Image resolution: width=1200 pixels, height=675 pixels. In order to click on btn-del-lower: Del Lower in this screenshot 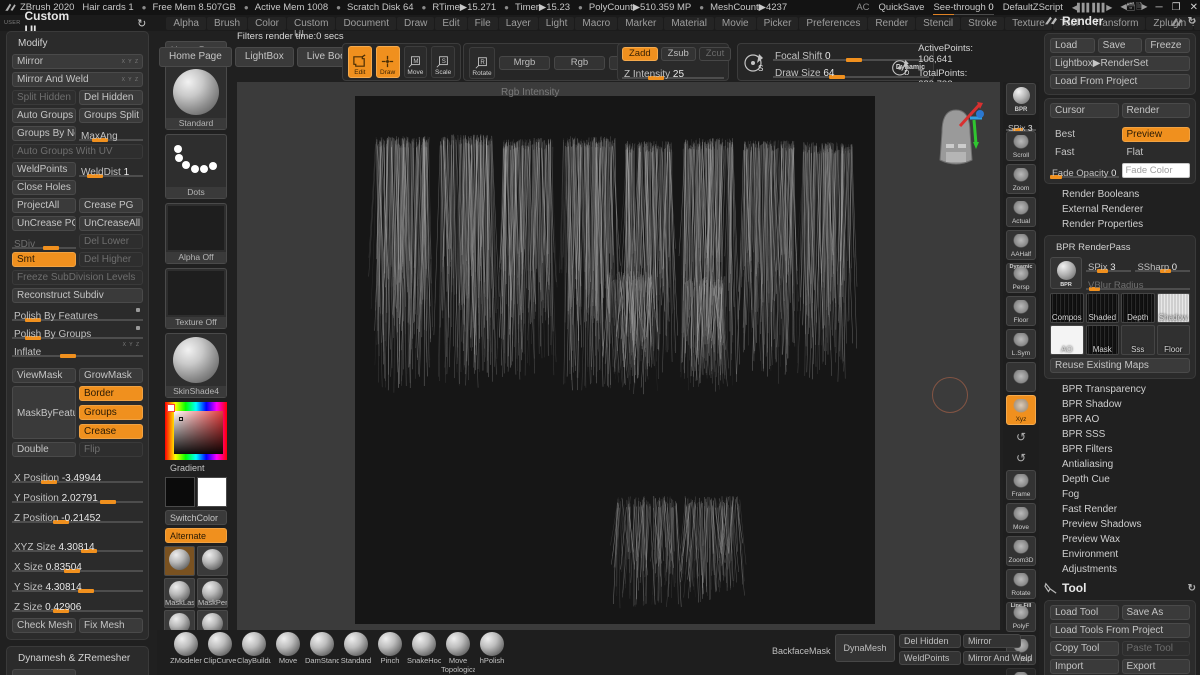, I will do `click(111, 241)`.